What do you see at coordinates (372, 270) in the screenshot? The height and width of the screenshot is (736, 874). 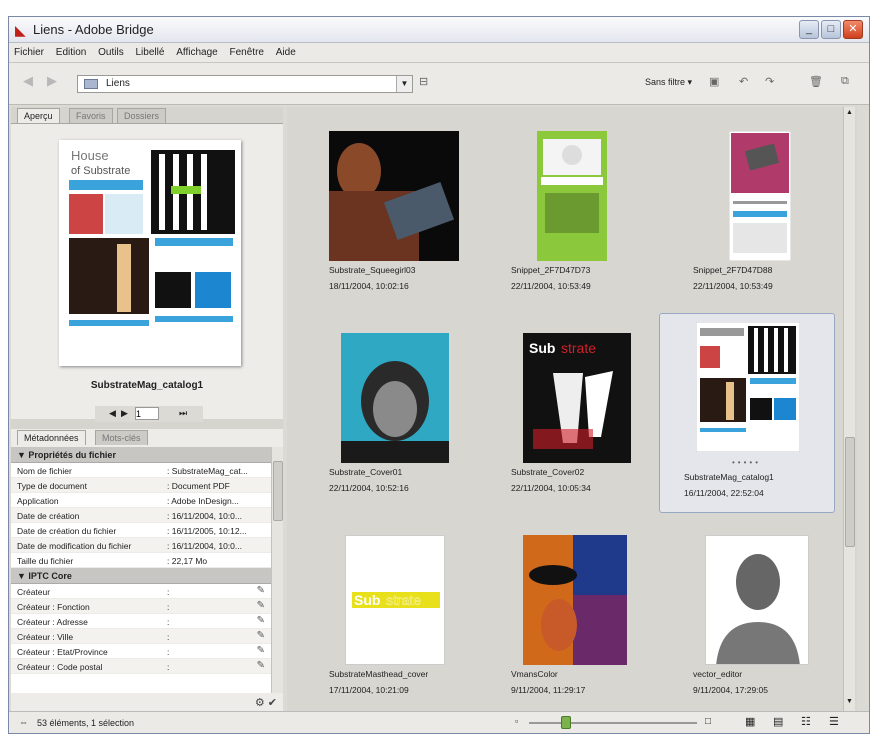 I see `thumbnail-name: Substrate_Squeegirl03` at bounding box center [372, 270].